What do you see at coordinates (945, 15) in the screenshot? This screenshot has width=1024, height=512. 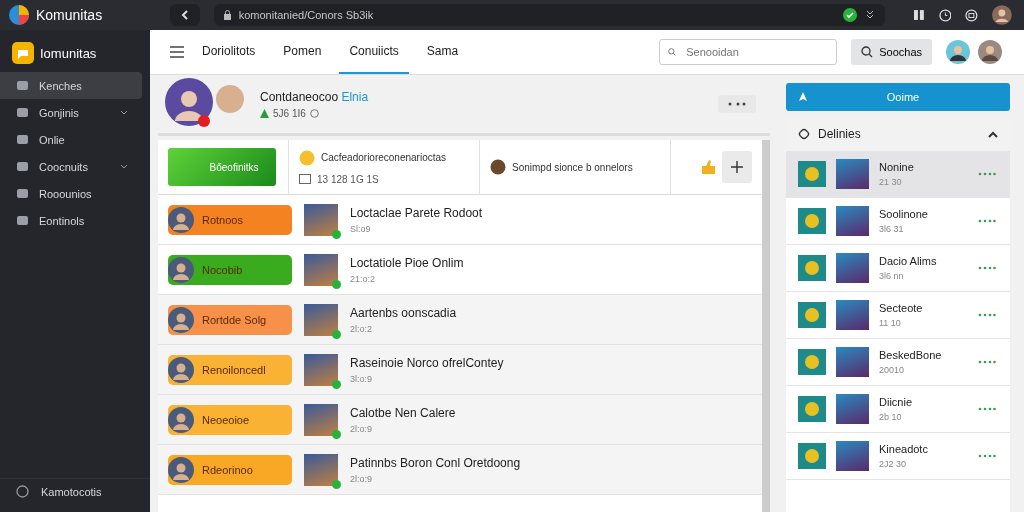 I see `clock-icon` at bounding box center [945, 15].